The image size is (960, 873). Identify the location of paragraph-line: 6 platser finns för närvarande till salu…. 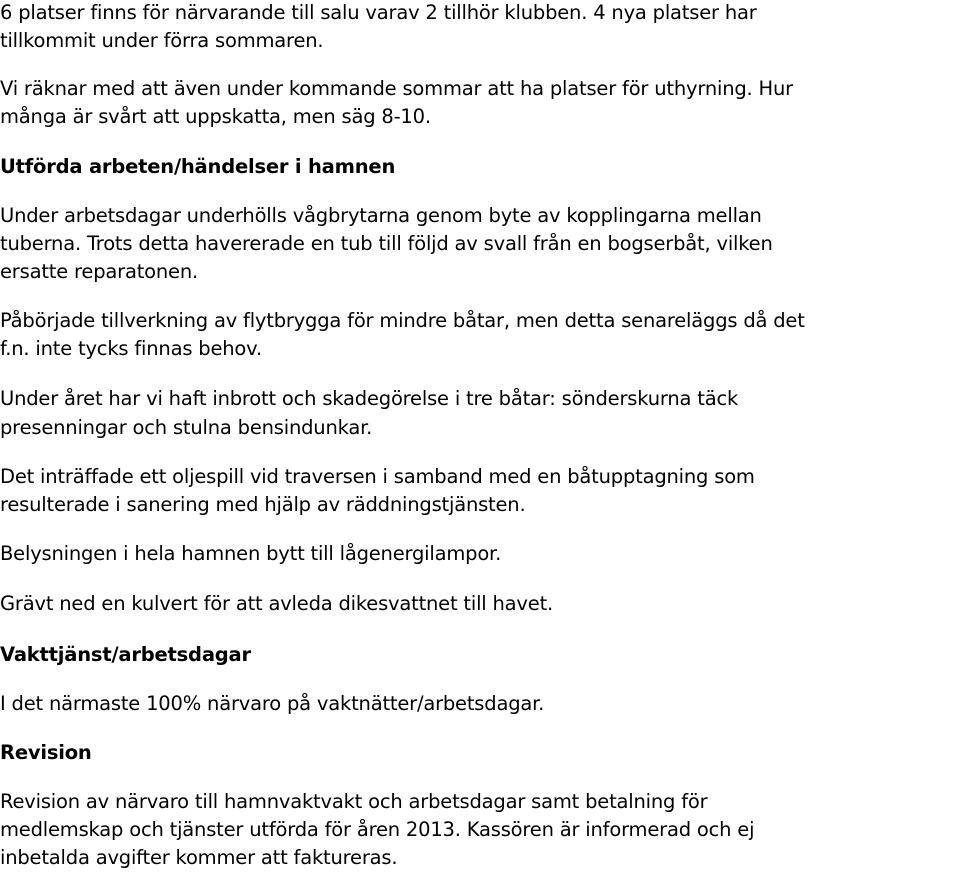
(378, 12).